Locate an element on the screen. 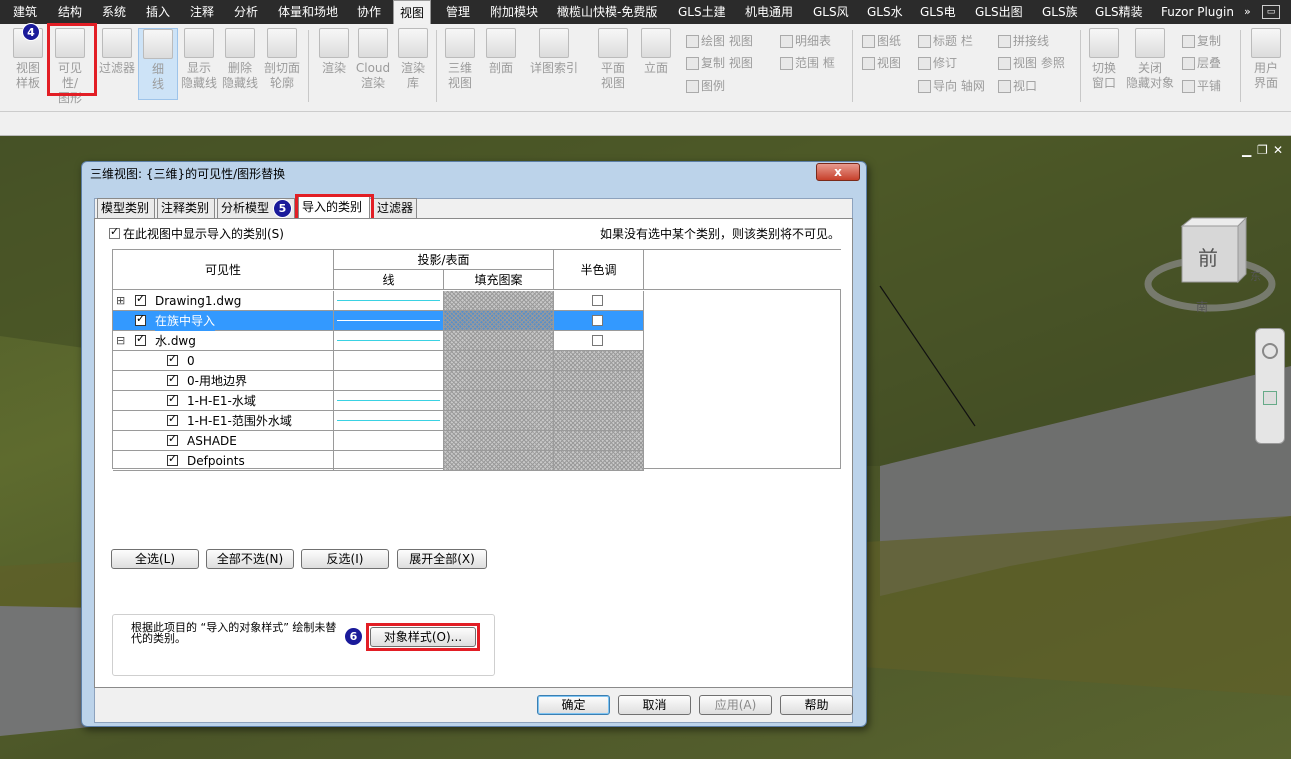 The height and width of the screenshot is (759, 1291). tab-addins: 附加模块 is located at coordinates (514, 12).